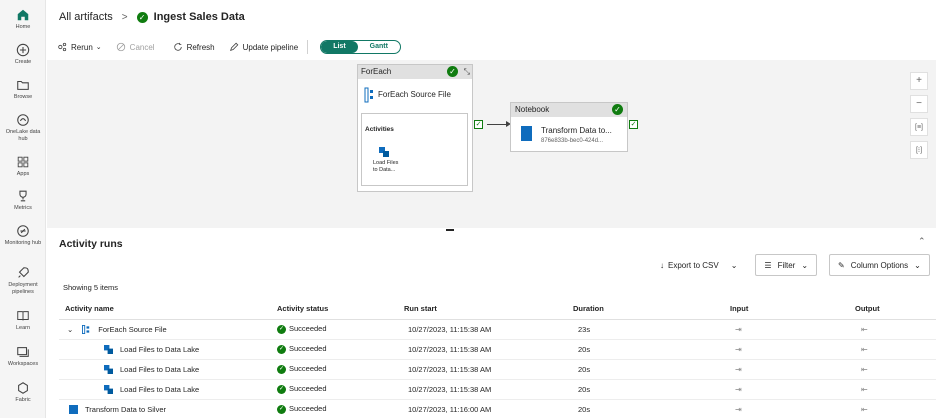 The width and height of the screenshot is (936, 418). What do you see at coordinates (23, 50) in the screenshot?
I see `plus-circle-icon` at bounding box center [23, 50].